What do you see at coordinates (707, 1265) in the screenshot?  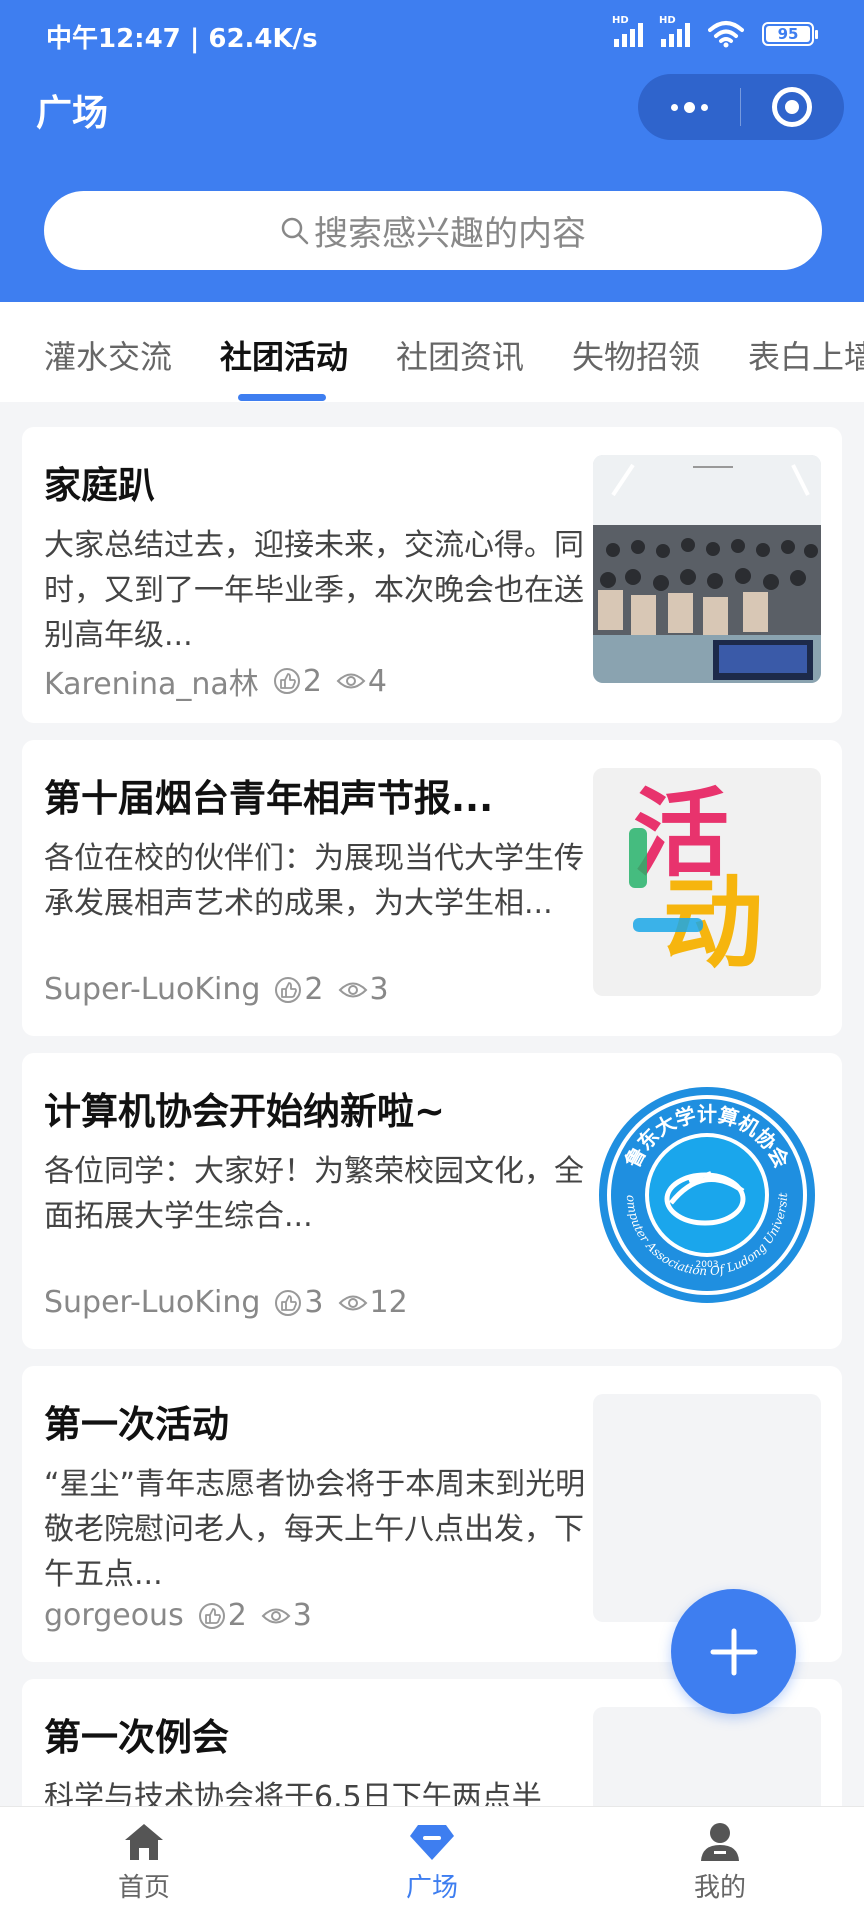 I see `logo-year: 2003` at bounding box center [707, 1265].